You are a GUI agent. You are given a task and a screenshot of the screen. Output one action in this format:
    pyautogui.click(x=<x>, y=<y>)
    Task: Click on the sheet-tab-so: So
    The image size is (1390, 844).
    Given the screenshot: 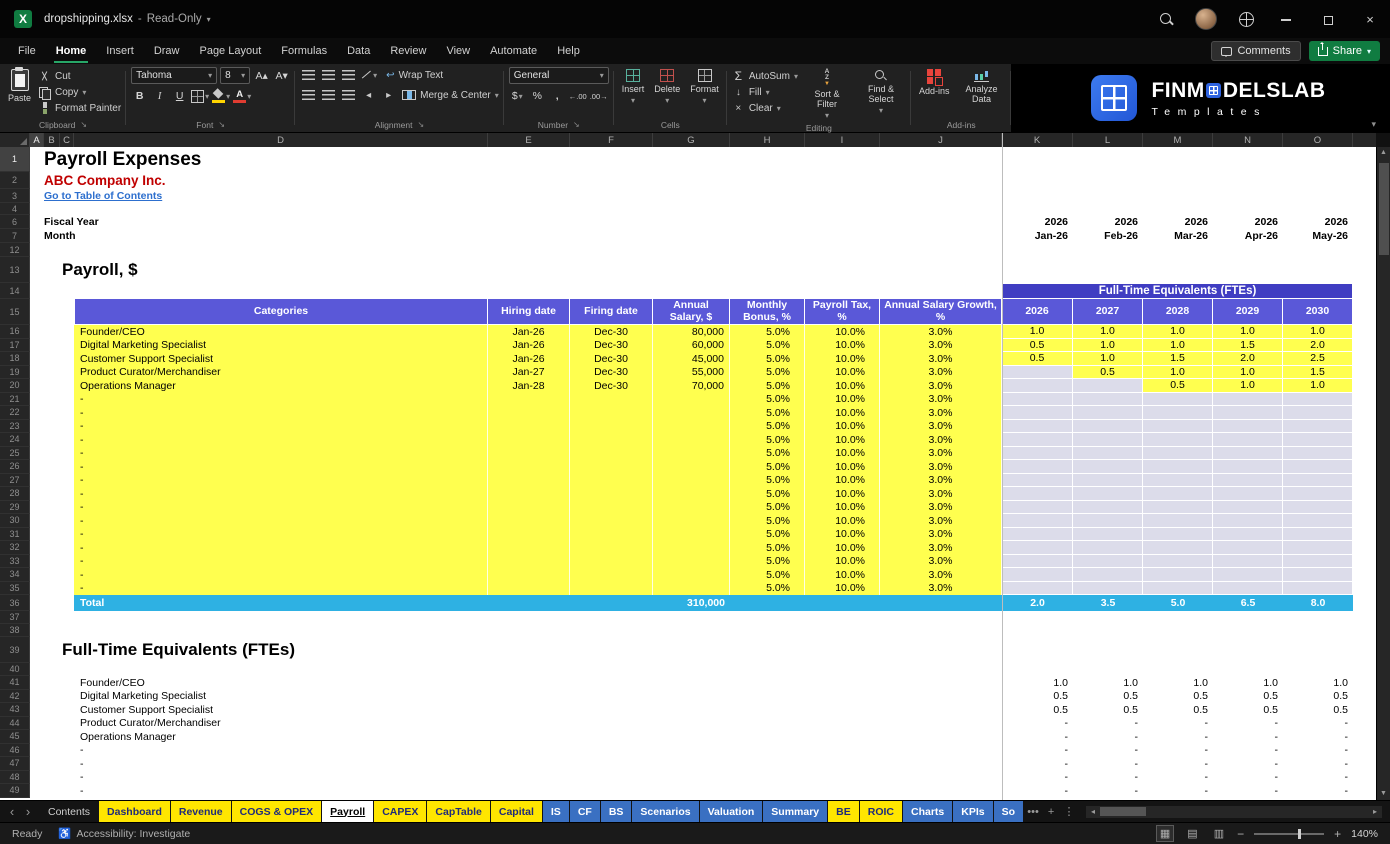 What is the action you would take?
    pyautogui.click(x=1008, y=811)
    